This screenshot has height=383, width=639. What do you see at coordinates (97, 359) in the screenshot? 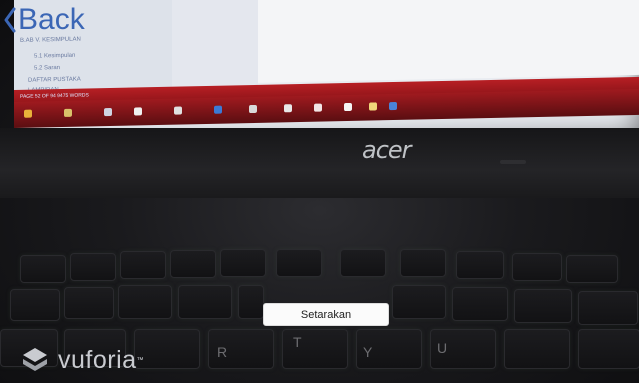
I see `vuforia-wordmark: vuforia` at bounding box center [97, 359].